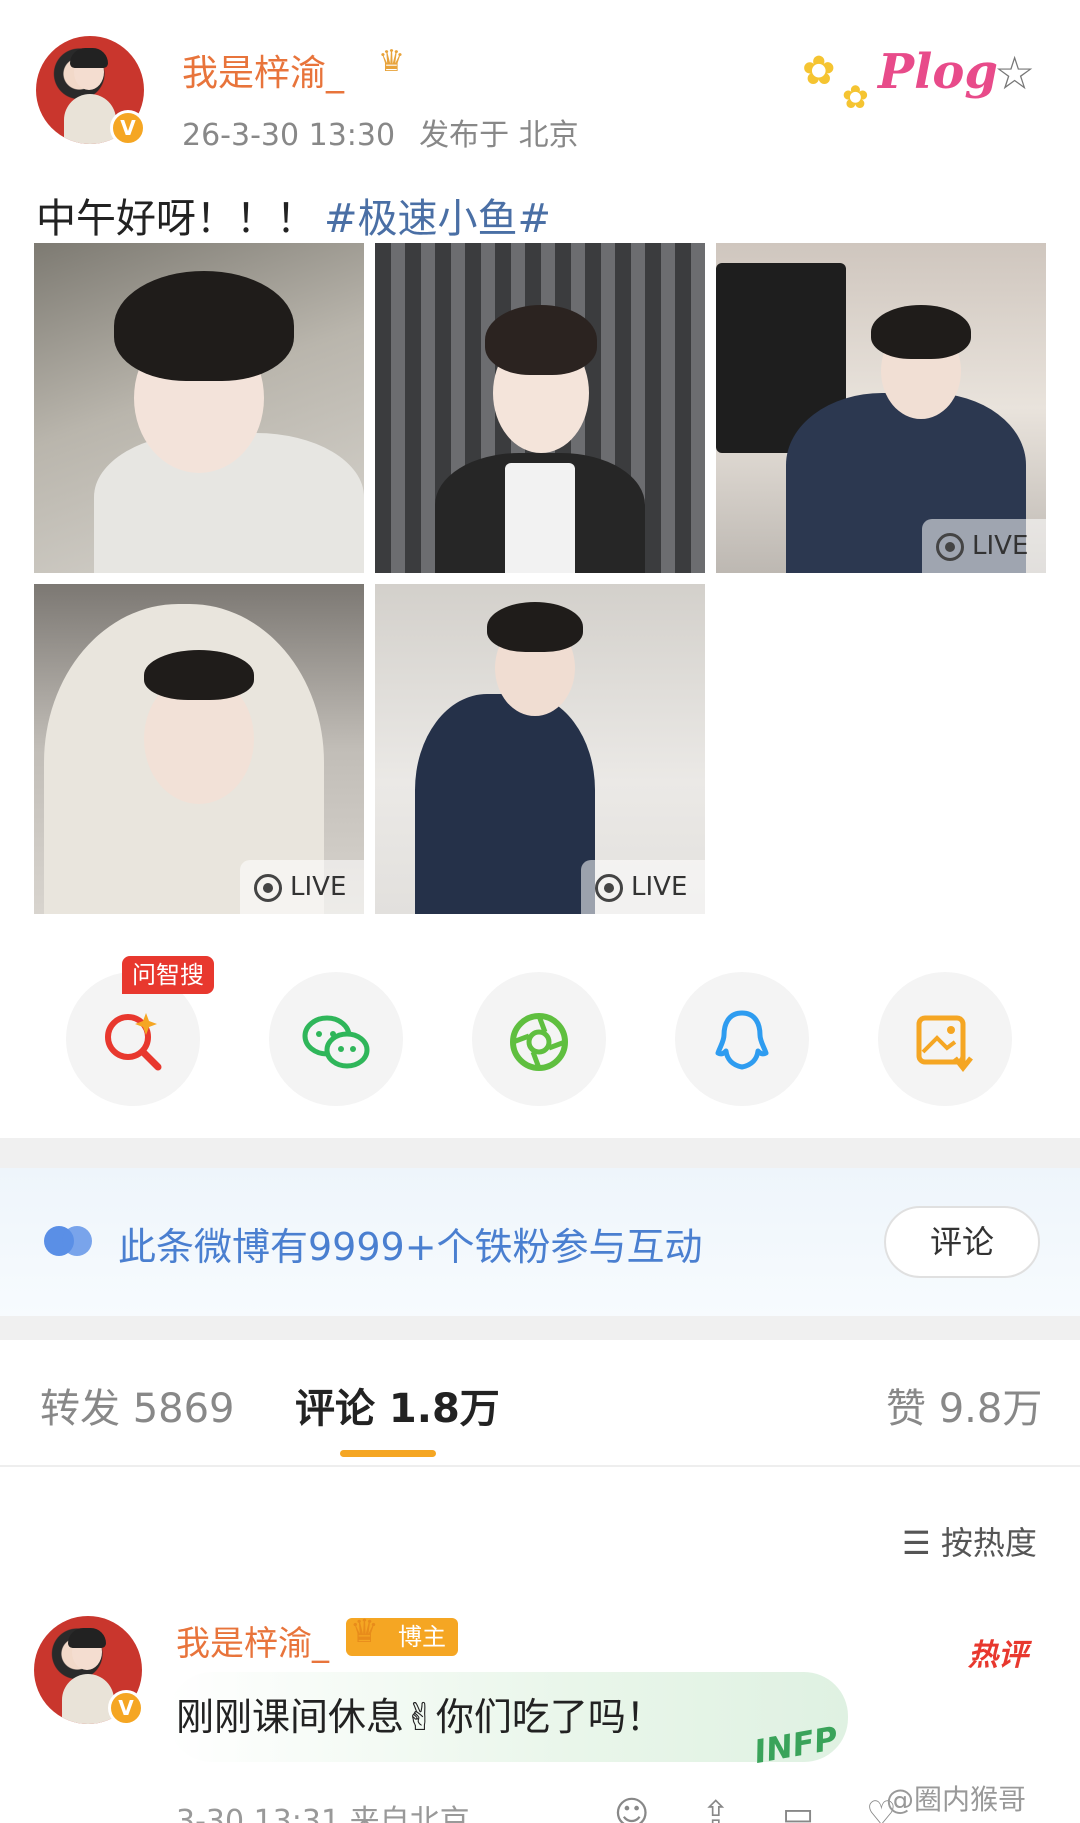 The image size is (1080, 1823). I want to click on sort-icon: ☰, so click(921, 1543).